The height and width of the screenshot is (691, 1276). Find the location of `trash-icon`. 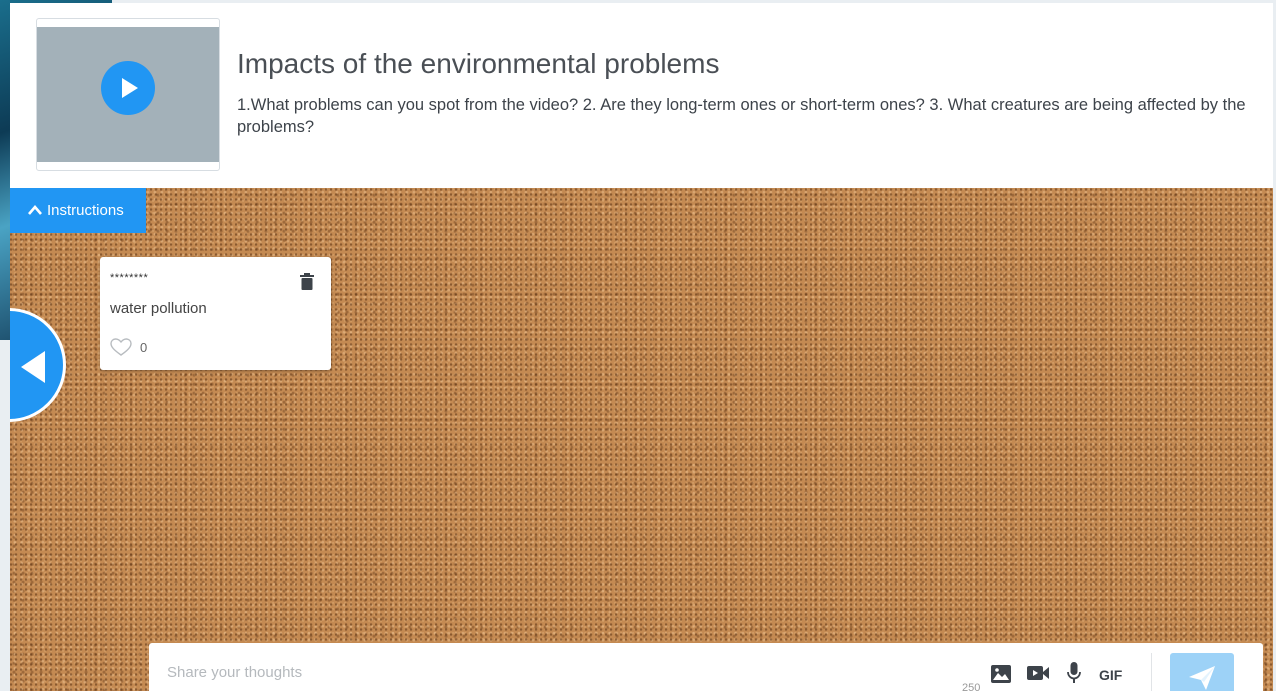

trash-icon is located at coordinates (307, 281).